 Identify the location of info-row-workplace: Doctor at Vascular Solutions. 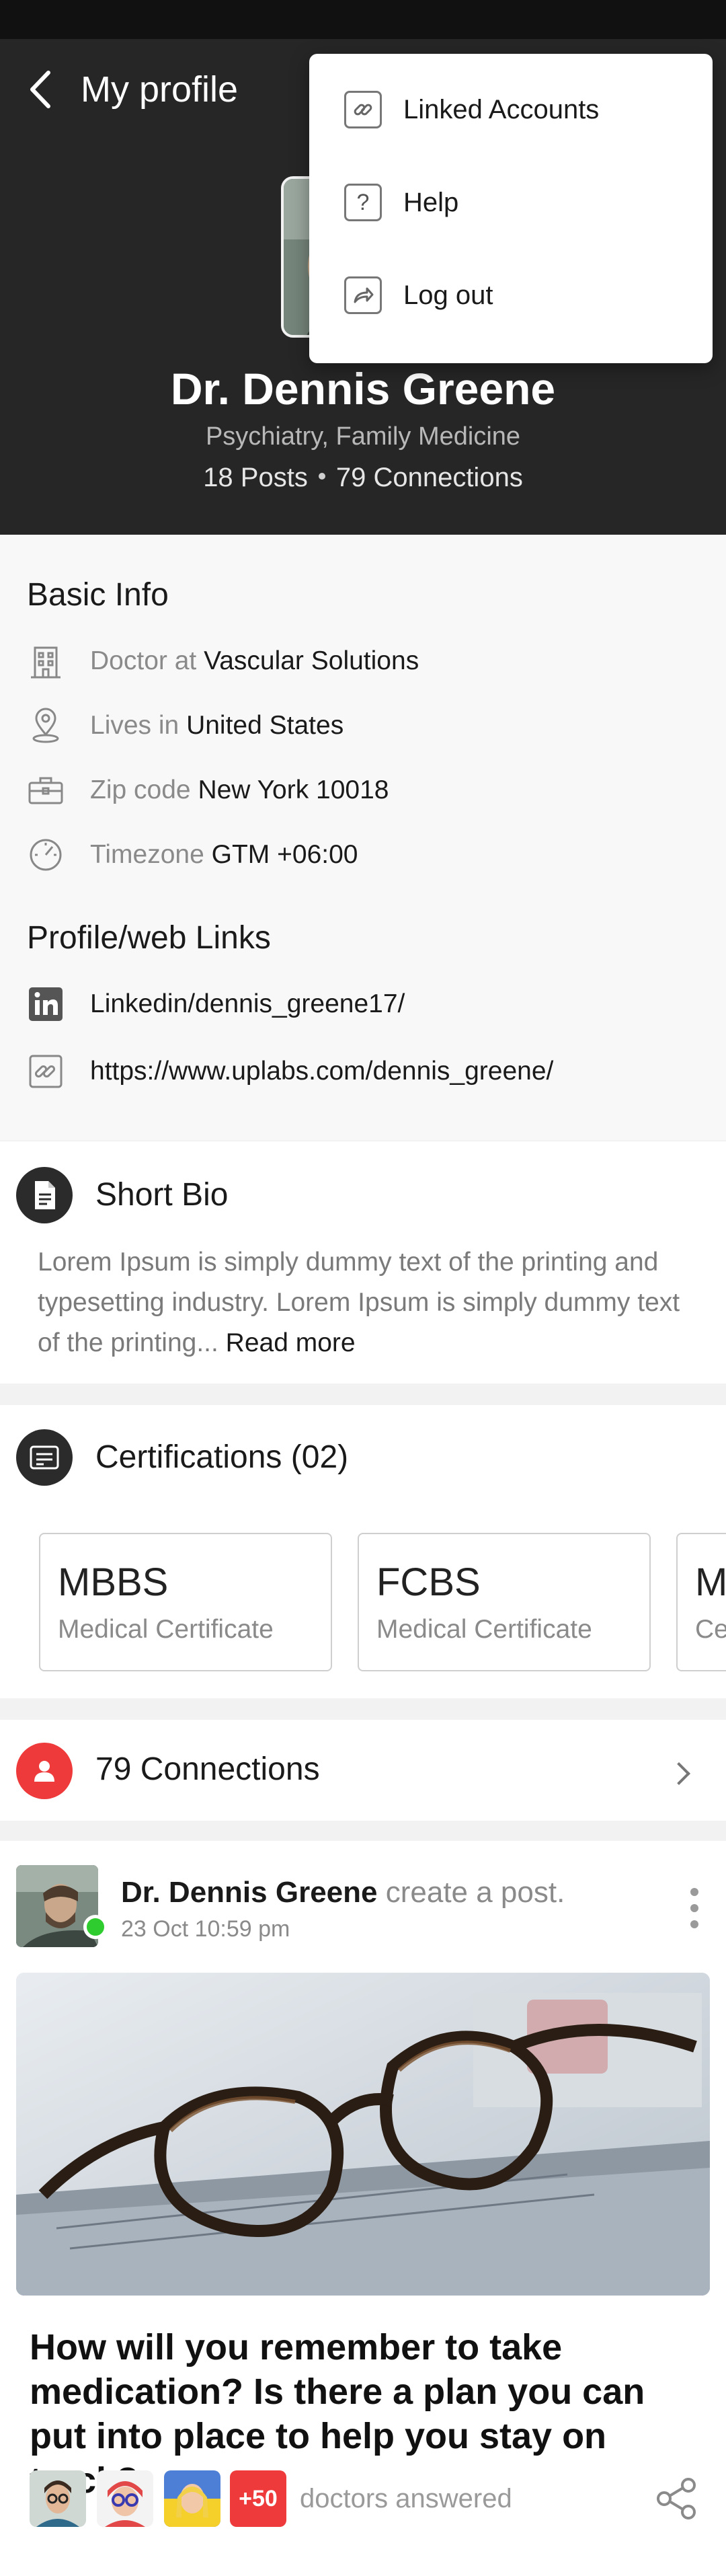
(223, 661).